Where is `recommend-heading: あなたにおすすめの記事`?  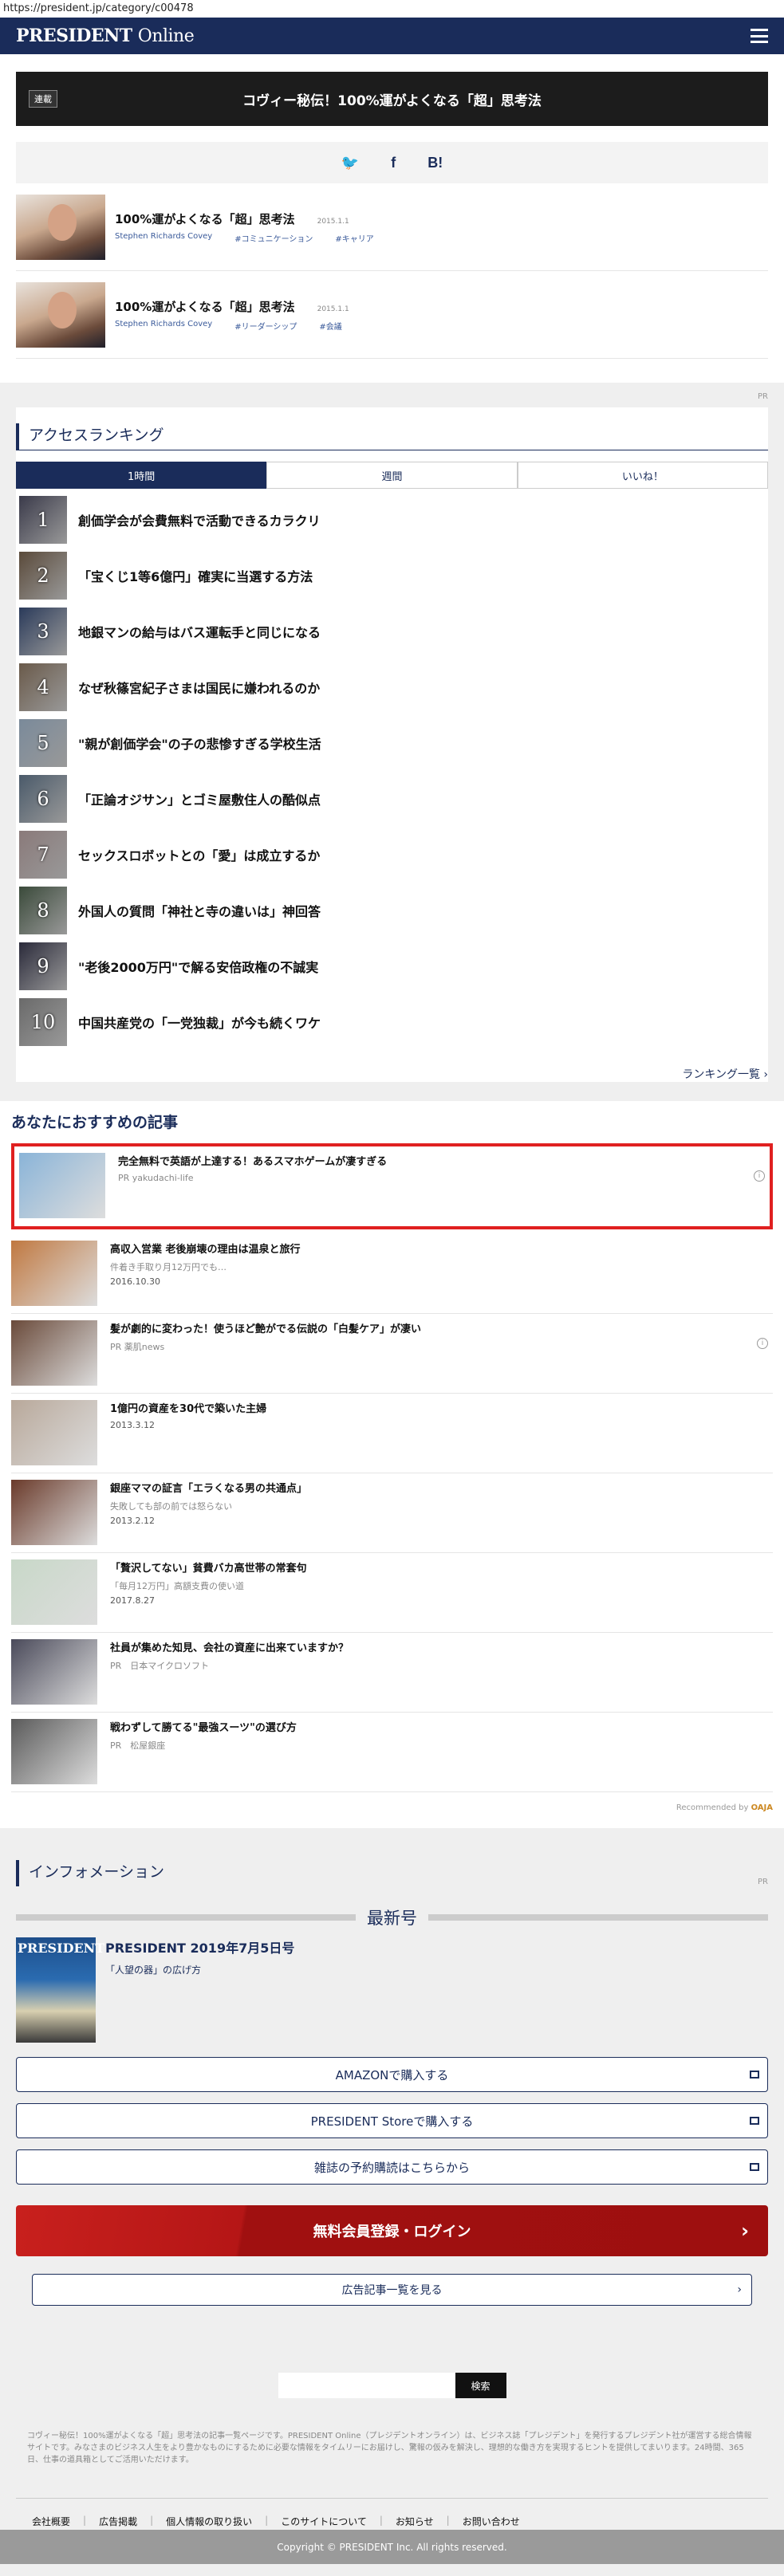 recommend-heading: あなたにおすすめの記事 is located at coordinates (95, 1122).